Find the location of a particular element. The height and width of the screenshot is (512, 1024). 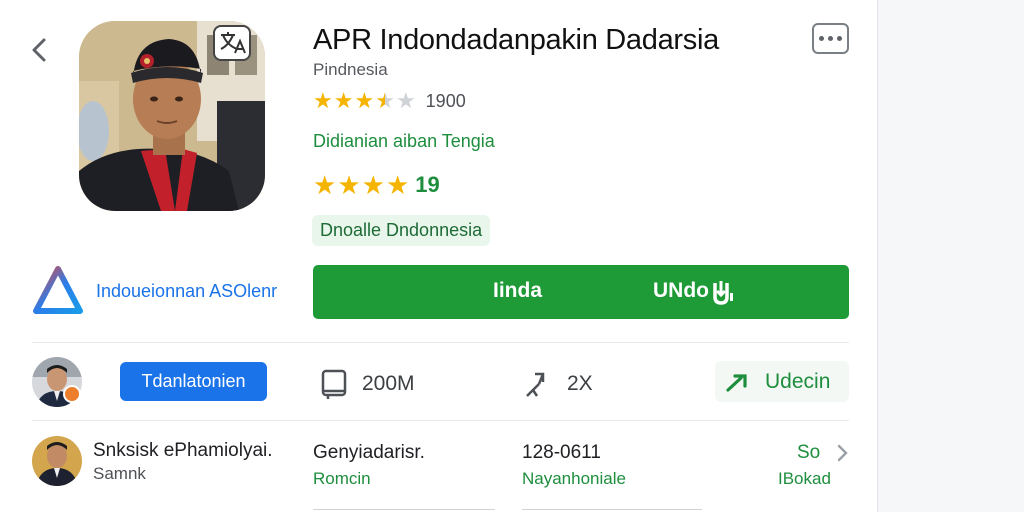

rating-stars: ★ ★ ★ ★ ★ is located at coordinates (364, 101).